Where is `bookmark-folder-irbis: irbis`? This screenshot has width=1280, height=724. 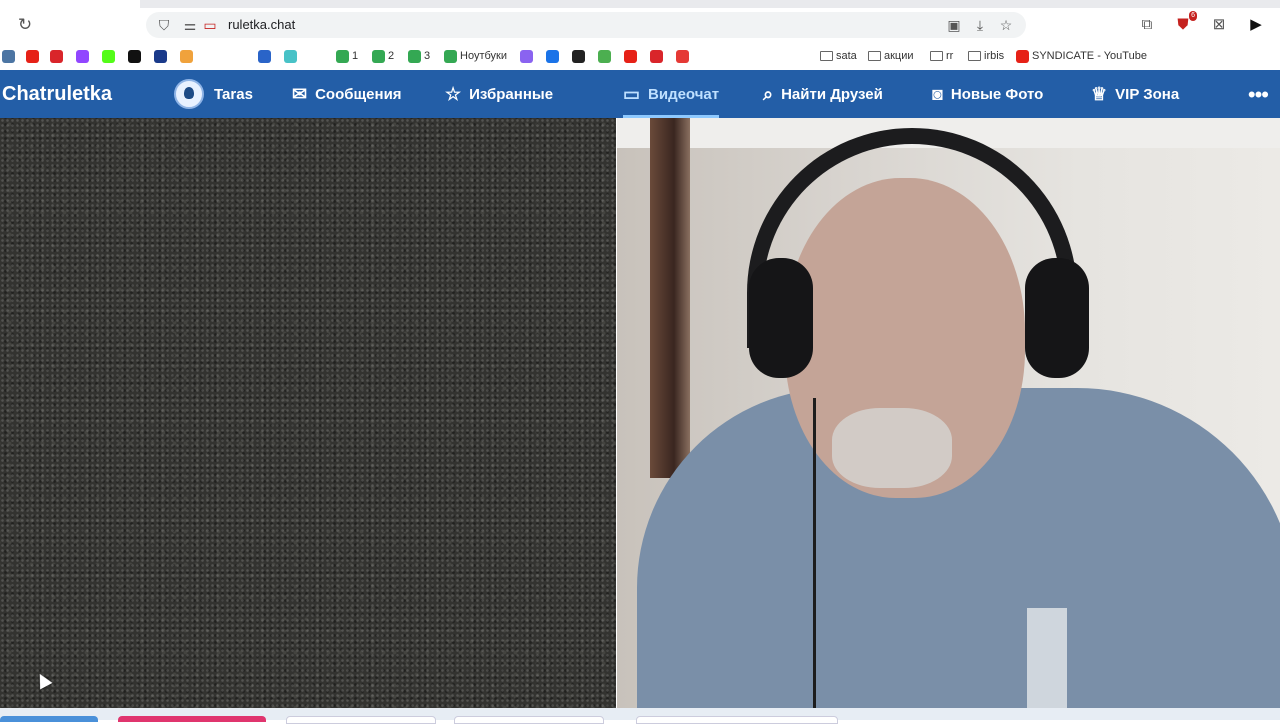
bookmark-folder-irbis: irbis is located at coordinates (986, 56).